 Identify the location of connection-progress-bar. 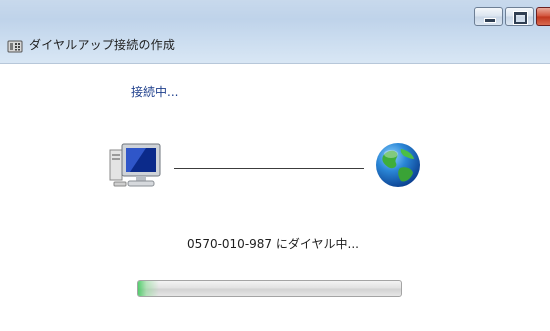
(269, 288).